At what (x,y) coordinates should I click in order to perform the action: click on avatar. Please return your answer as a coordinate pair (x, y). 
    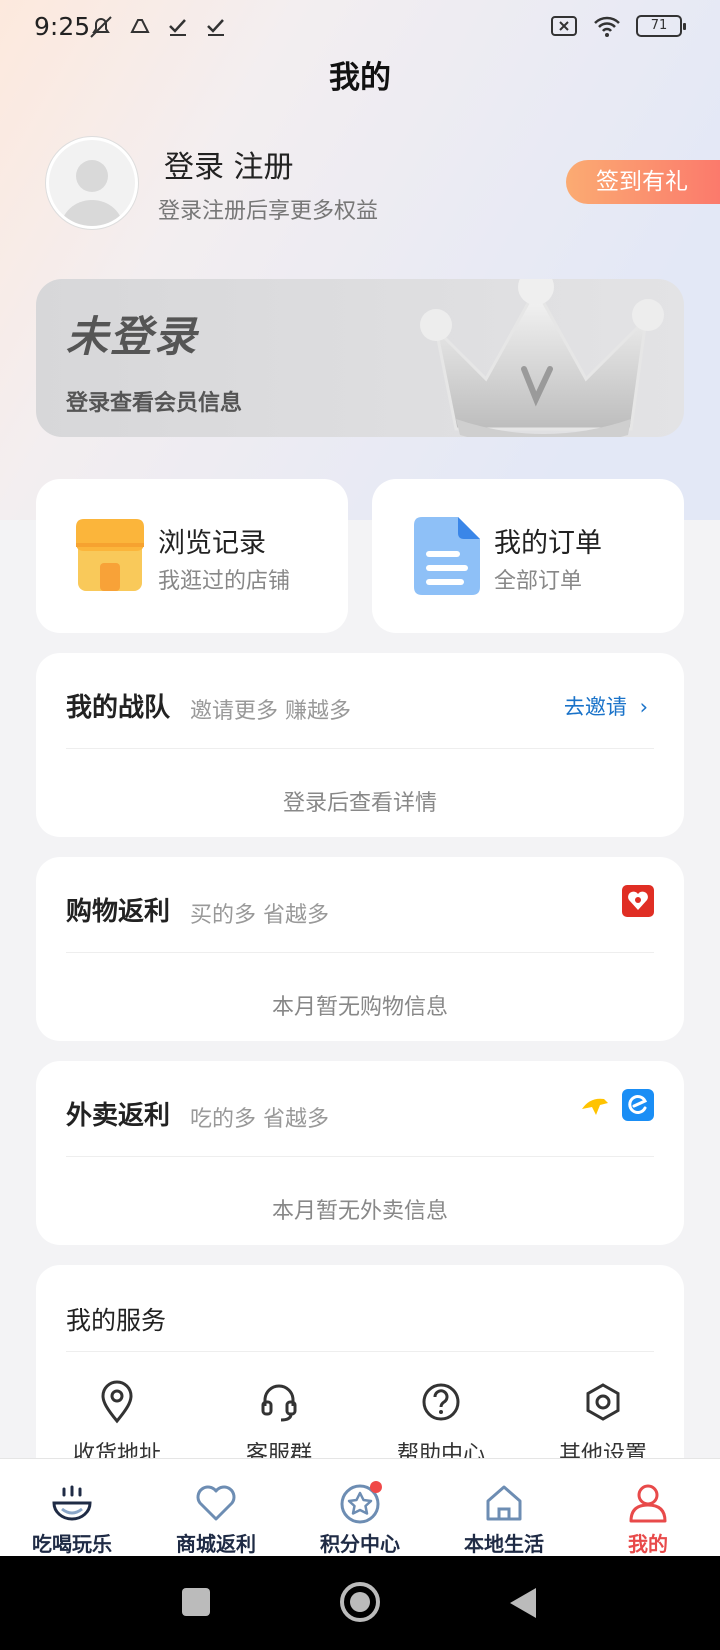
    Looking at the image, I should click on (92, 183).